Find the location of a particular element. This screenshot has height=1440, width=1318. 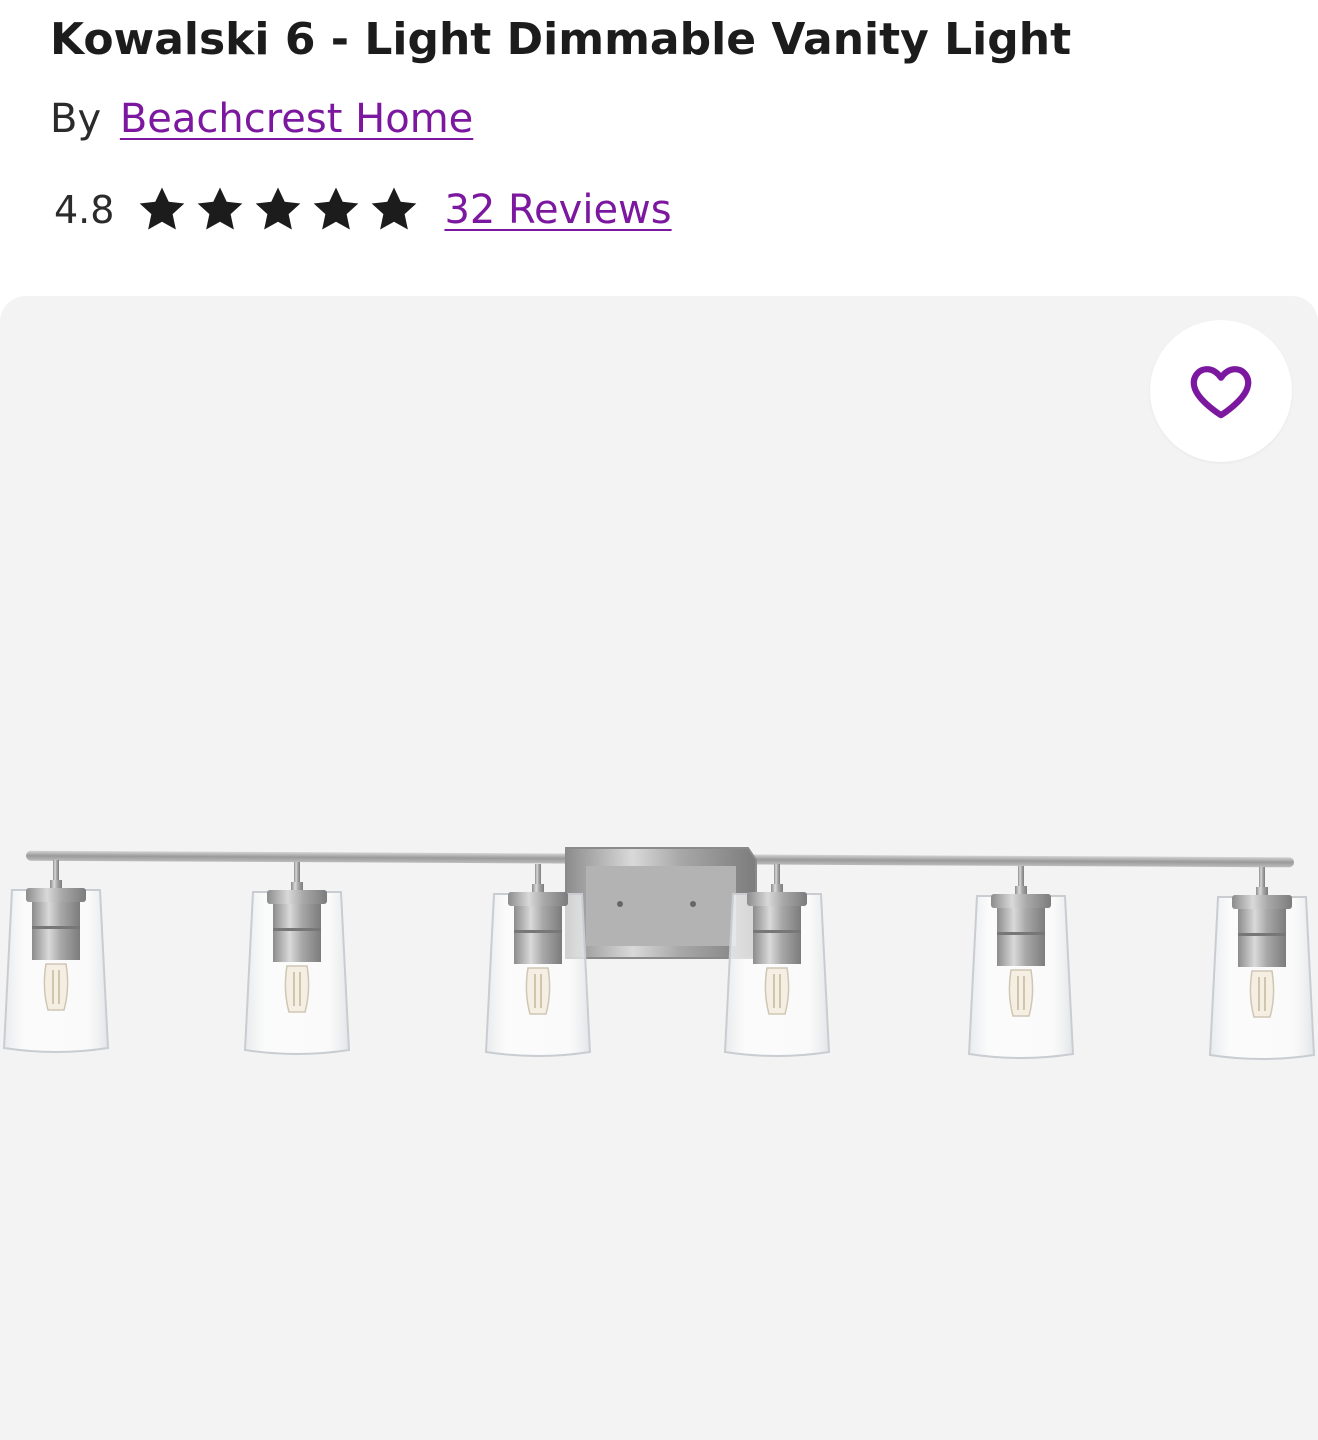

favorite-button is located at coordinates (1221, 391).